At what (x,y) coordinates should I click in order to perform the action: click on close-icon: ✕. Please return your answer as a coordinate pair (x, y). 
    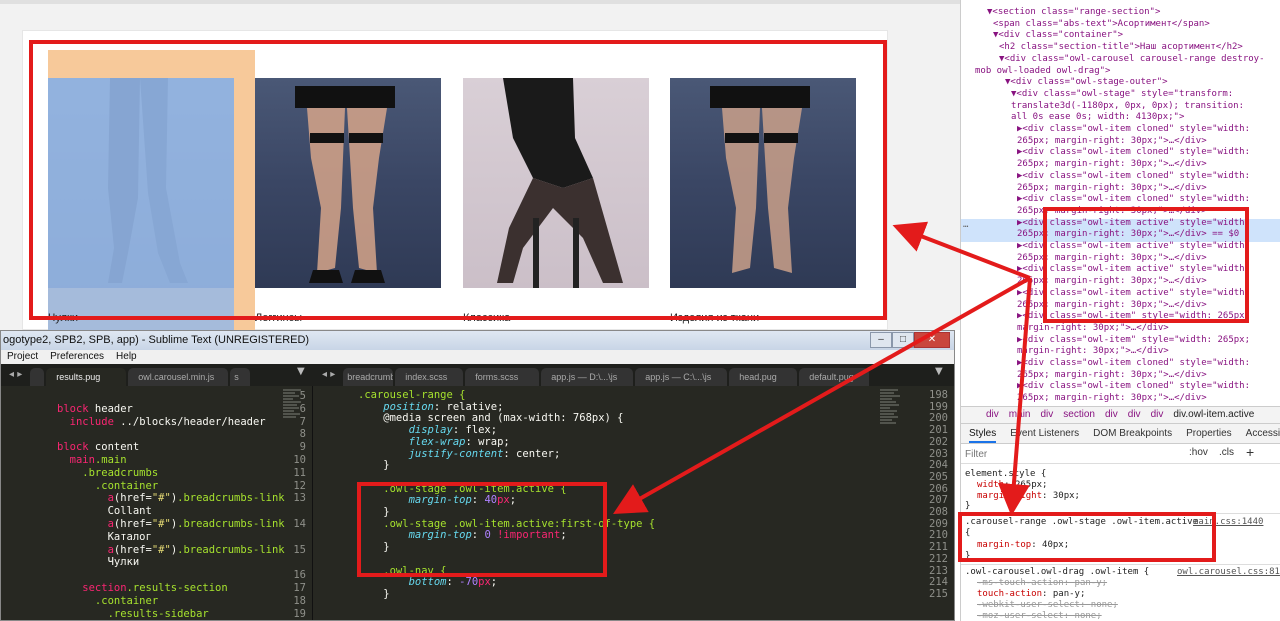
    Looking at the image, I should click on (932, 340).